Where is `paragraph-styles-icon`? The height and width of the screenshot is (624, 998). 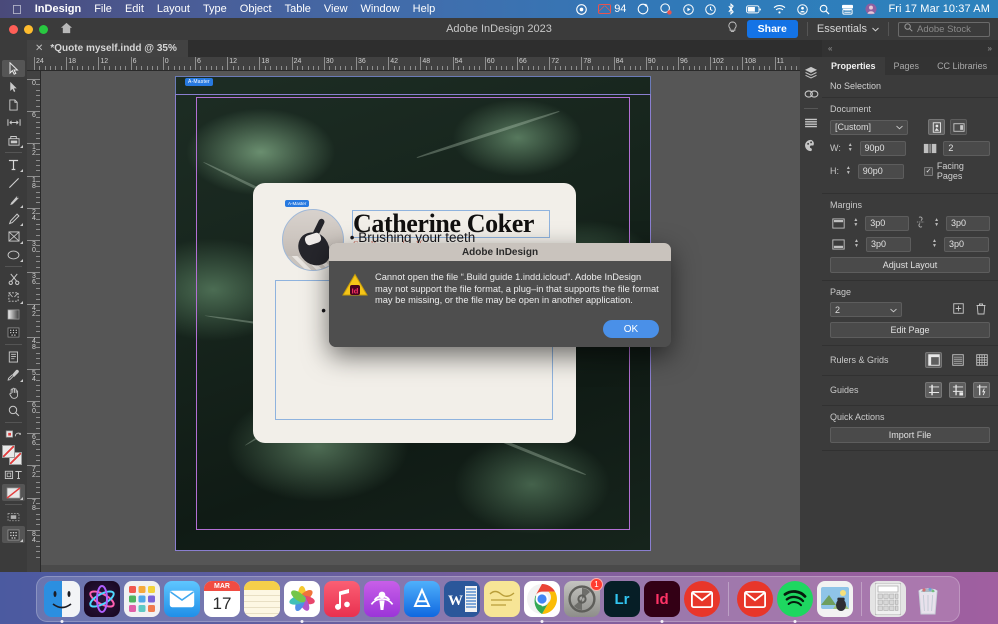 paragraph-styles-icon is located at coordinates (811, 123).